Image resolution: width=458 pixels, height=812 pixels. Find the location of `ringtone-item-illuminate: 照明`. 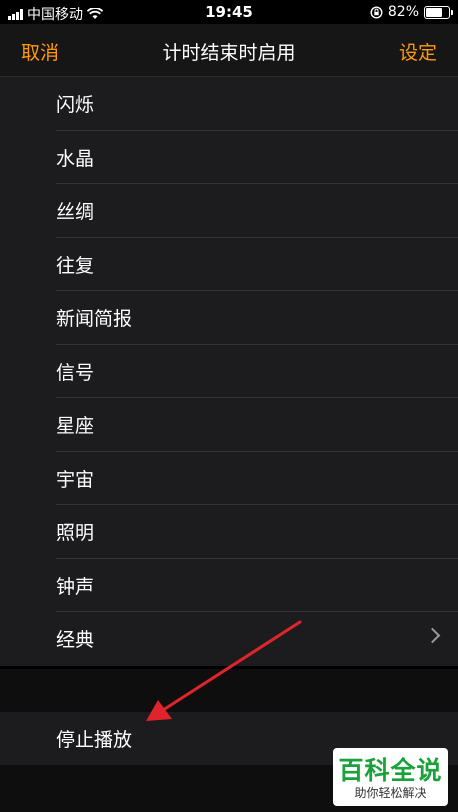

ringtone-item-illuminate: 照明 is located at coordinates (229, 532).